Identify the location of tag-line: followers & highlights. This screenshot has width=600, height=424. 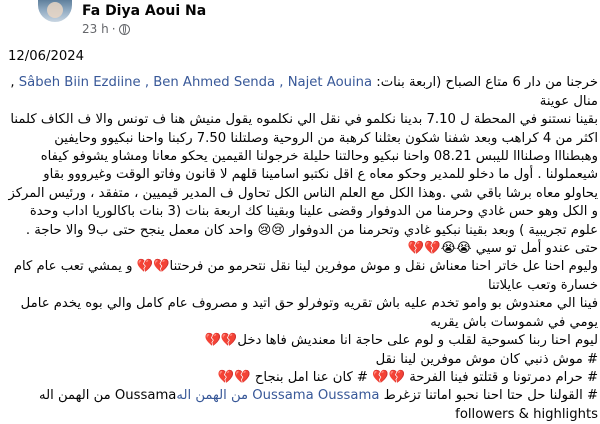
(304, 415).